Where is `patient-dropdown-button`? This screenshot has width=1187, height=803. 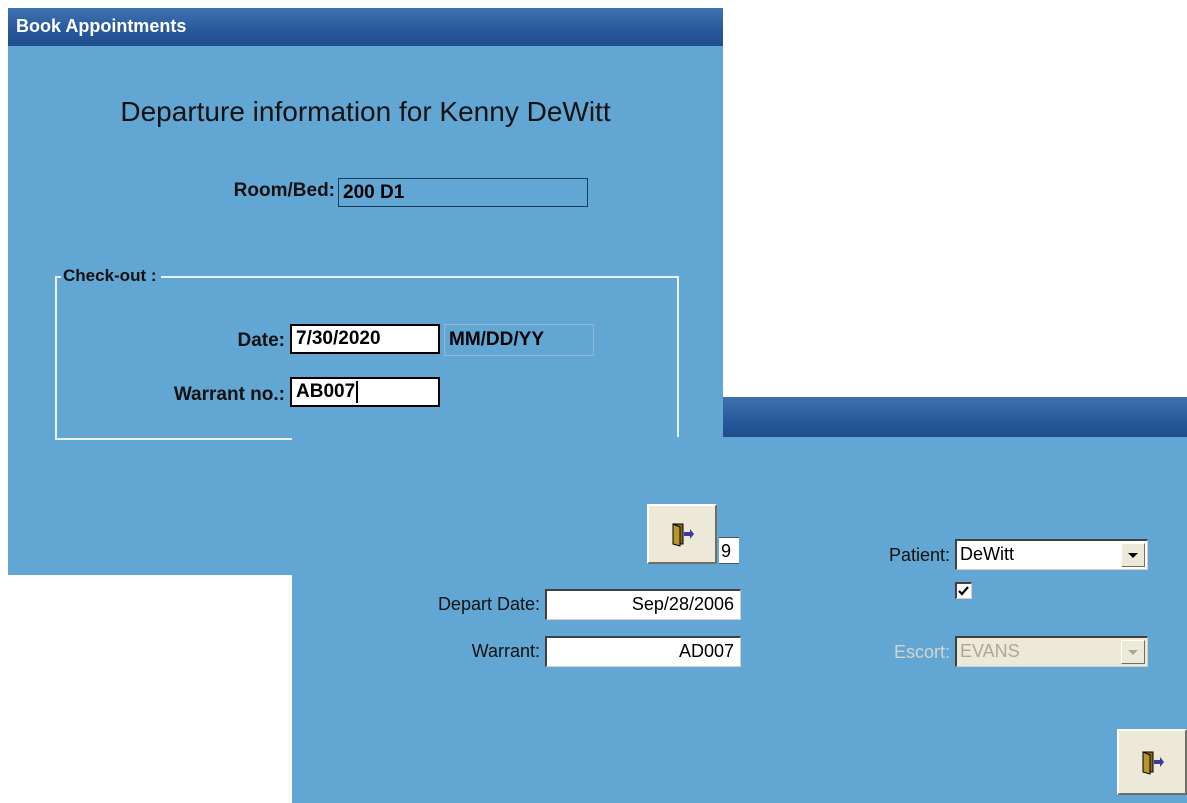 patient-dropdown-button is located at coordinates (1133, 555).